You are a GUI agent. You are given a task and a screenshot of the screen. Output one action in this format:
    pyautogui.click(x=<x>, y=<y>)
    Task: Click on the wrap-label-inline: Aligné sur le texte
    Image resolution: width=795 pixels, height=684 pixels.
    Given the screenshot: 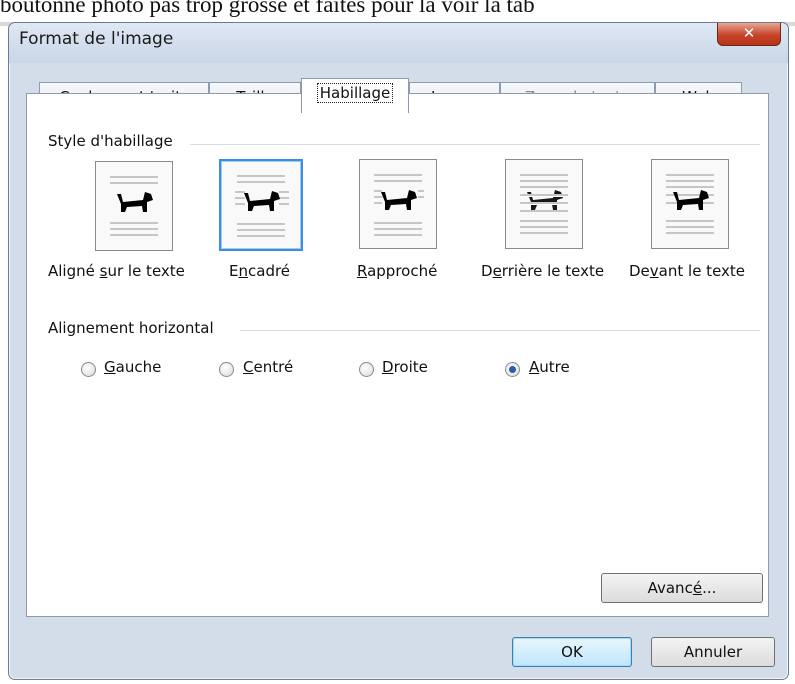 What is the action you would take?
    pyautogui.click(x=116, y=271)
    